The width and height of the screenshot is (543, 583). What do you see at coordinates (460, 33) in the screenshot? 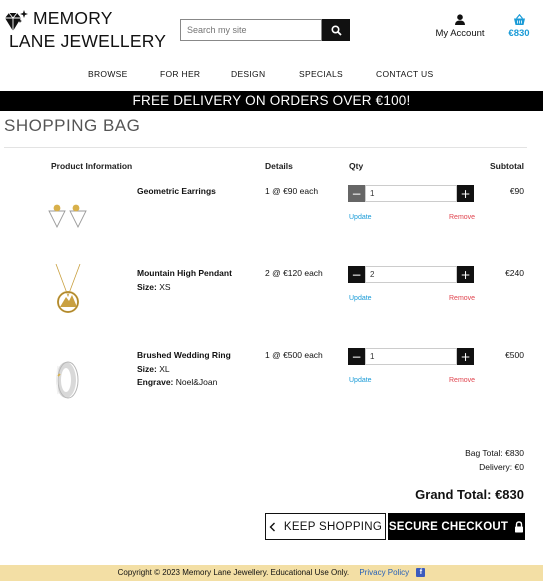
I see `my-account-label: My Account` at bounding box center [460, 33].